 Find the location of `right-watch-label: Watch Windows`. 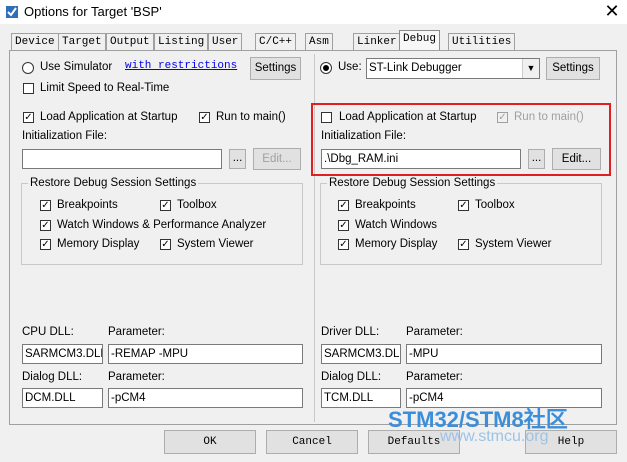

right-watch-label: Watch Windows is located at coordinates (396, 225).